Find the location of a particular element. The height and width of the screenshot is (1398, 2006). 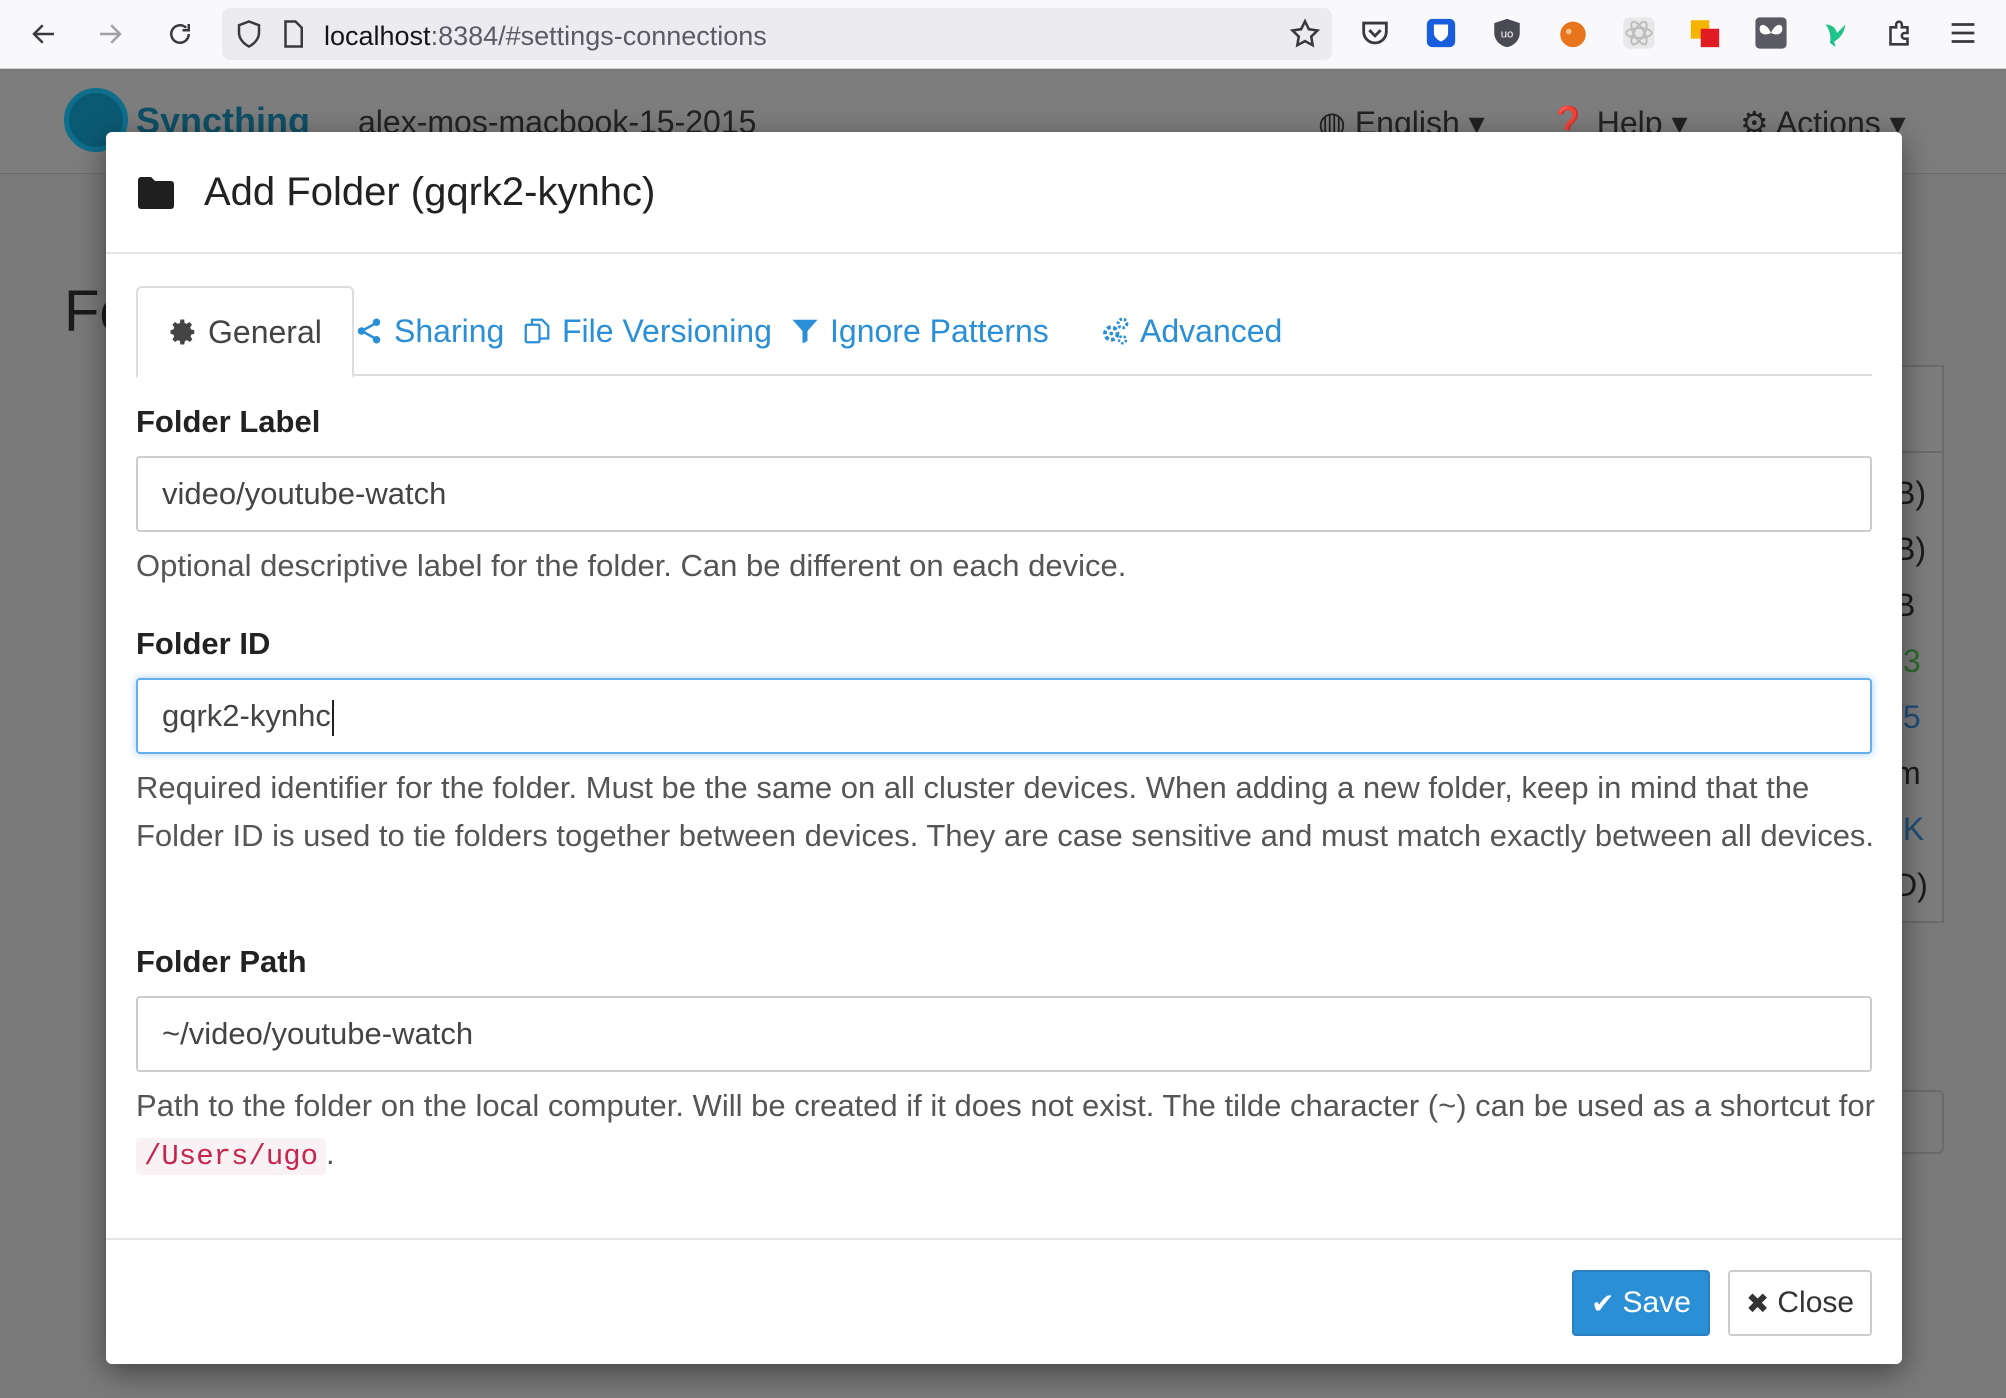

folder-id-input: gqrk2-kynhc is located at coordinates (1004, 716).